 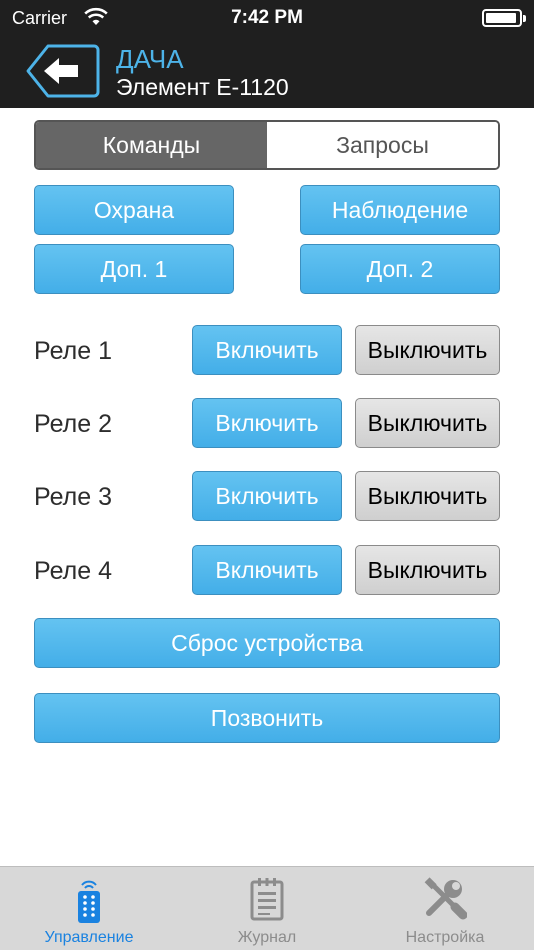 What do you see at coordinates (400, 210) in the screenshot?
I see `observe-button: Наблюдение` at bounding box center [400, 210].